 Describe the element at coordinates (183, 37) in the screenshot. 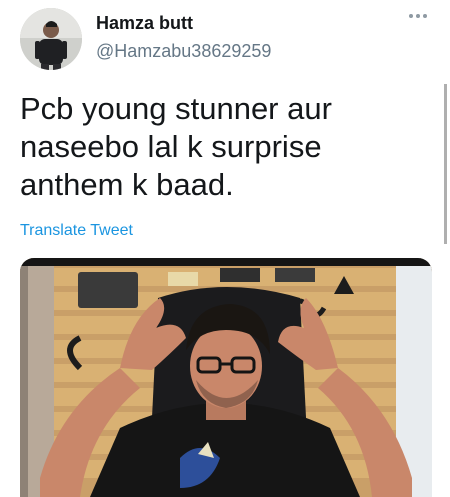

I see `author-info: Hamza butt @Hamzabu38629259` at that location.